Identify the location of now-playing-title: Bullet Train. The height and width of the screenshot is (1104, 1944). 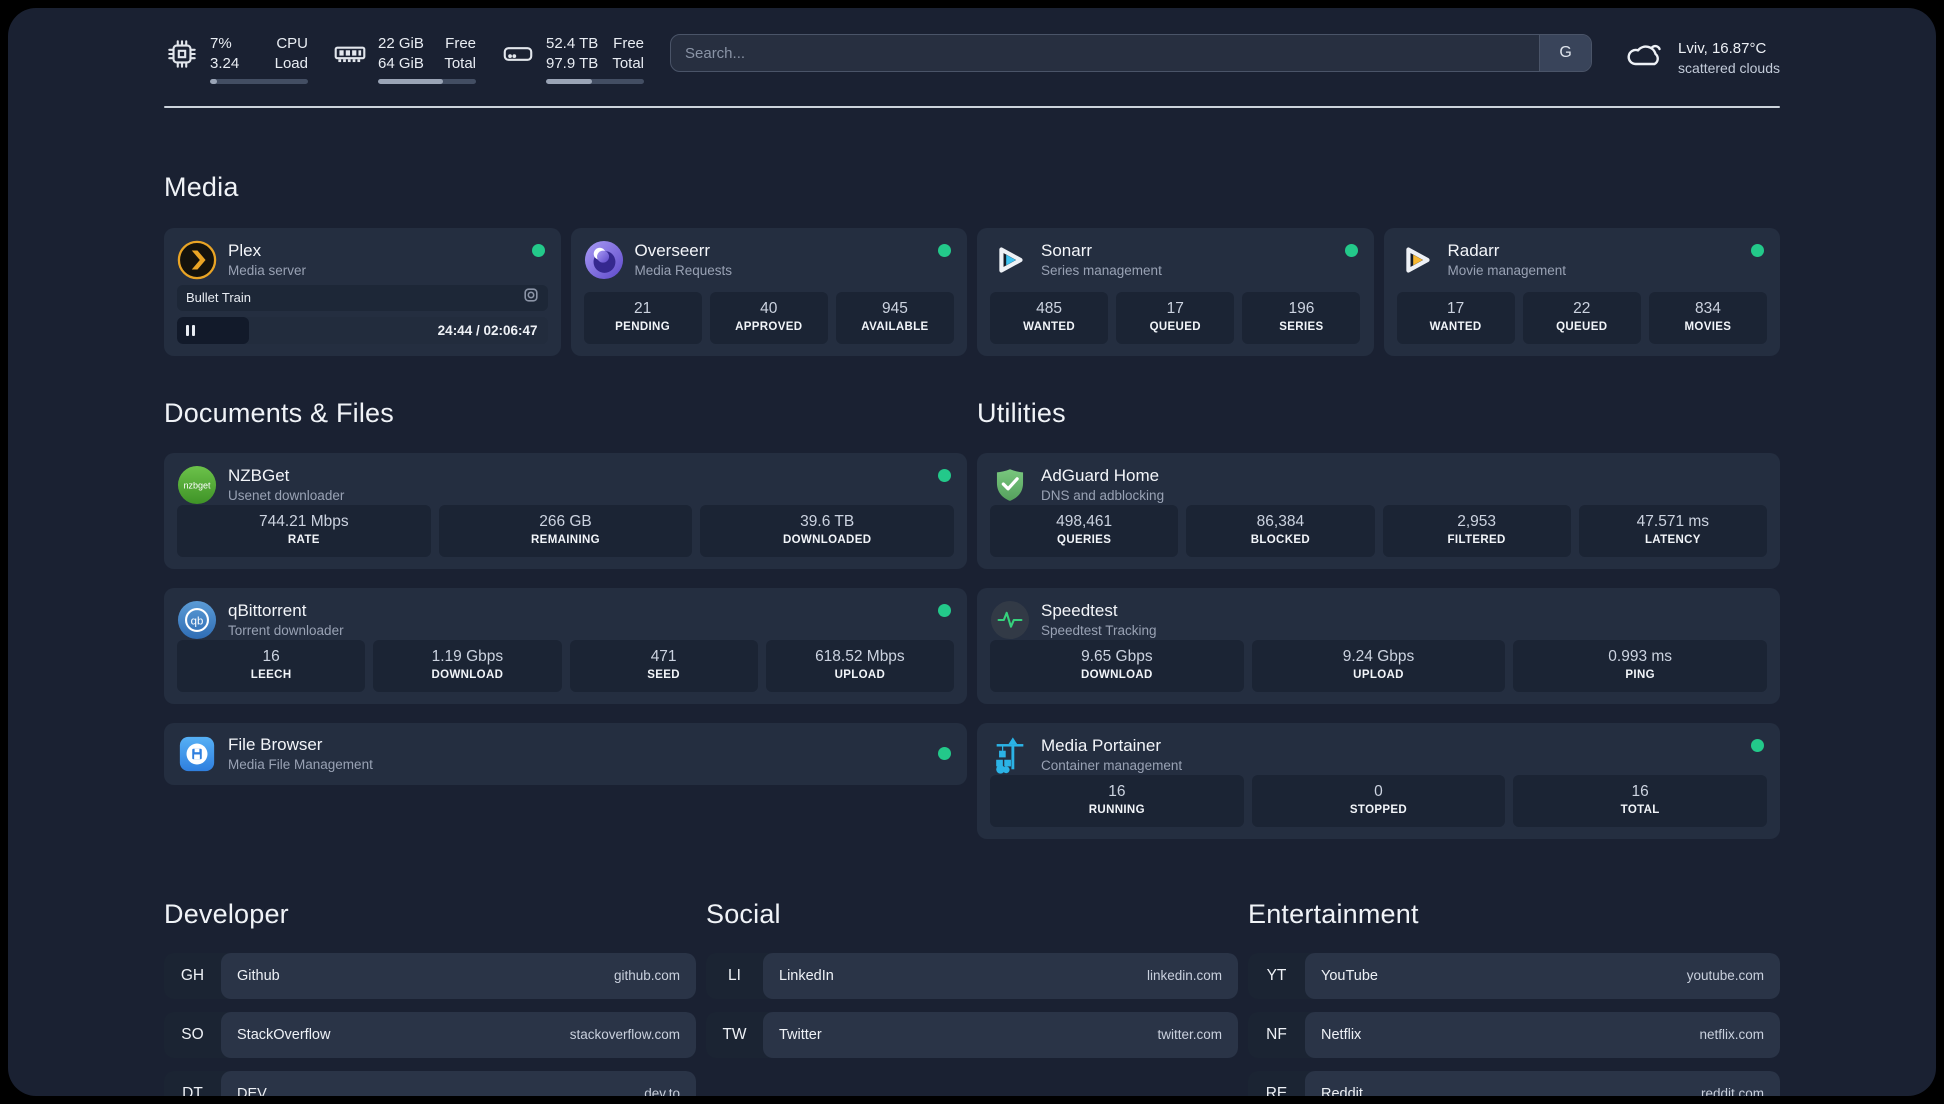
(219, 298).